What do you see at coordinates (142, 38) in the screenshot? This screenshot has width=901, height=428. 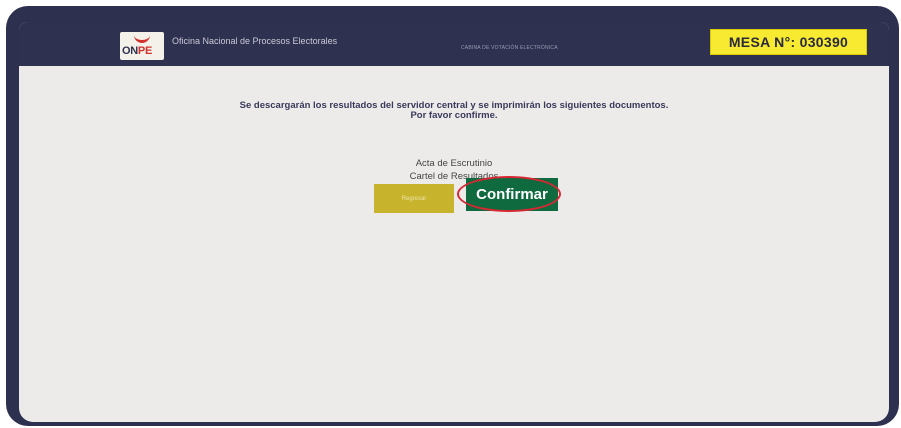 I see `logo-mark-icon` at bounding box center [142, 38].